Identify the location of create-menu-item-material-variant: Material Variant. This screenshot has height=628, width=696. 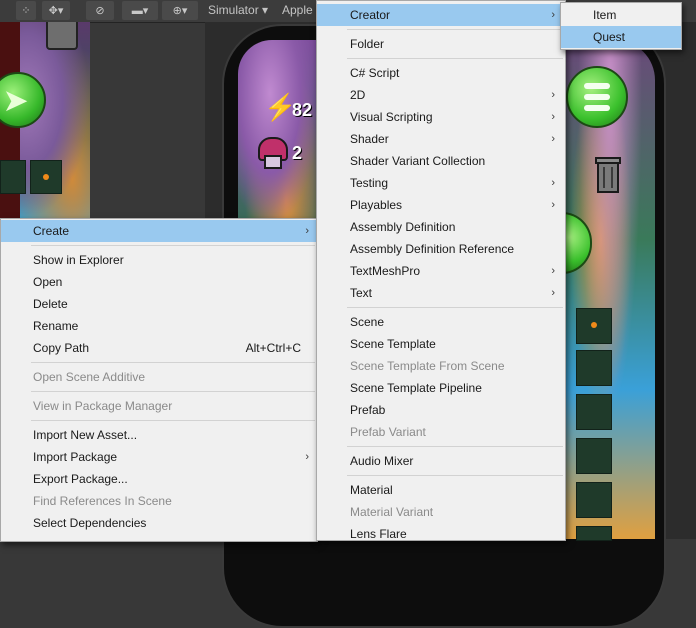
(441, 512).